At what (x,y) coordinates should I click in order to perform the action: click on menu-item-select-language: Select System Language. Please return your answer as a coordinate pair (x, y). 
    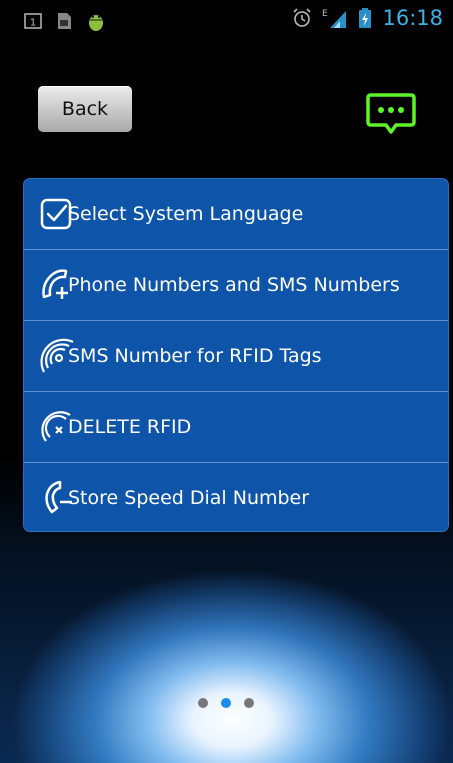
    Looking at the image, I should click on (236, 214).